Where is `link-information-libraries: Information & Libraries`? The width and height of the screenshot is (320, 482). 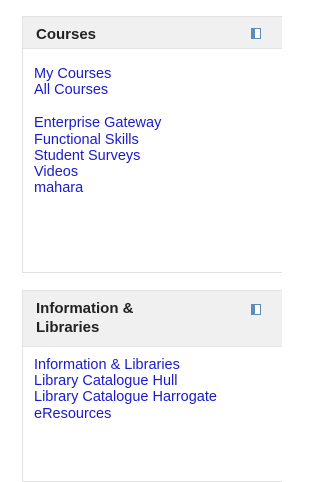 link-information-libraries: Information & Libraries is located at coordinates (158, 365).